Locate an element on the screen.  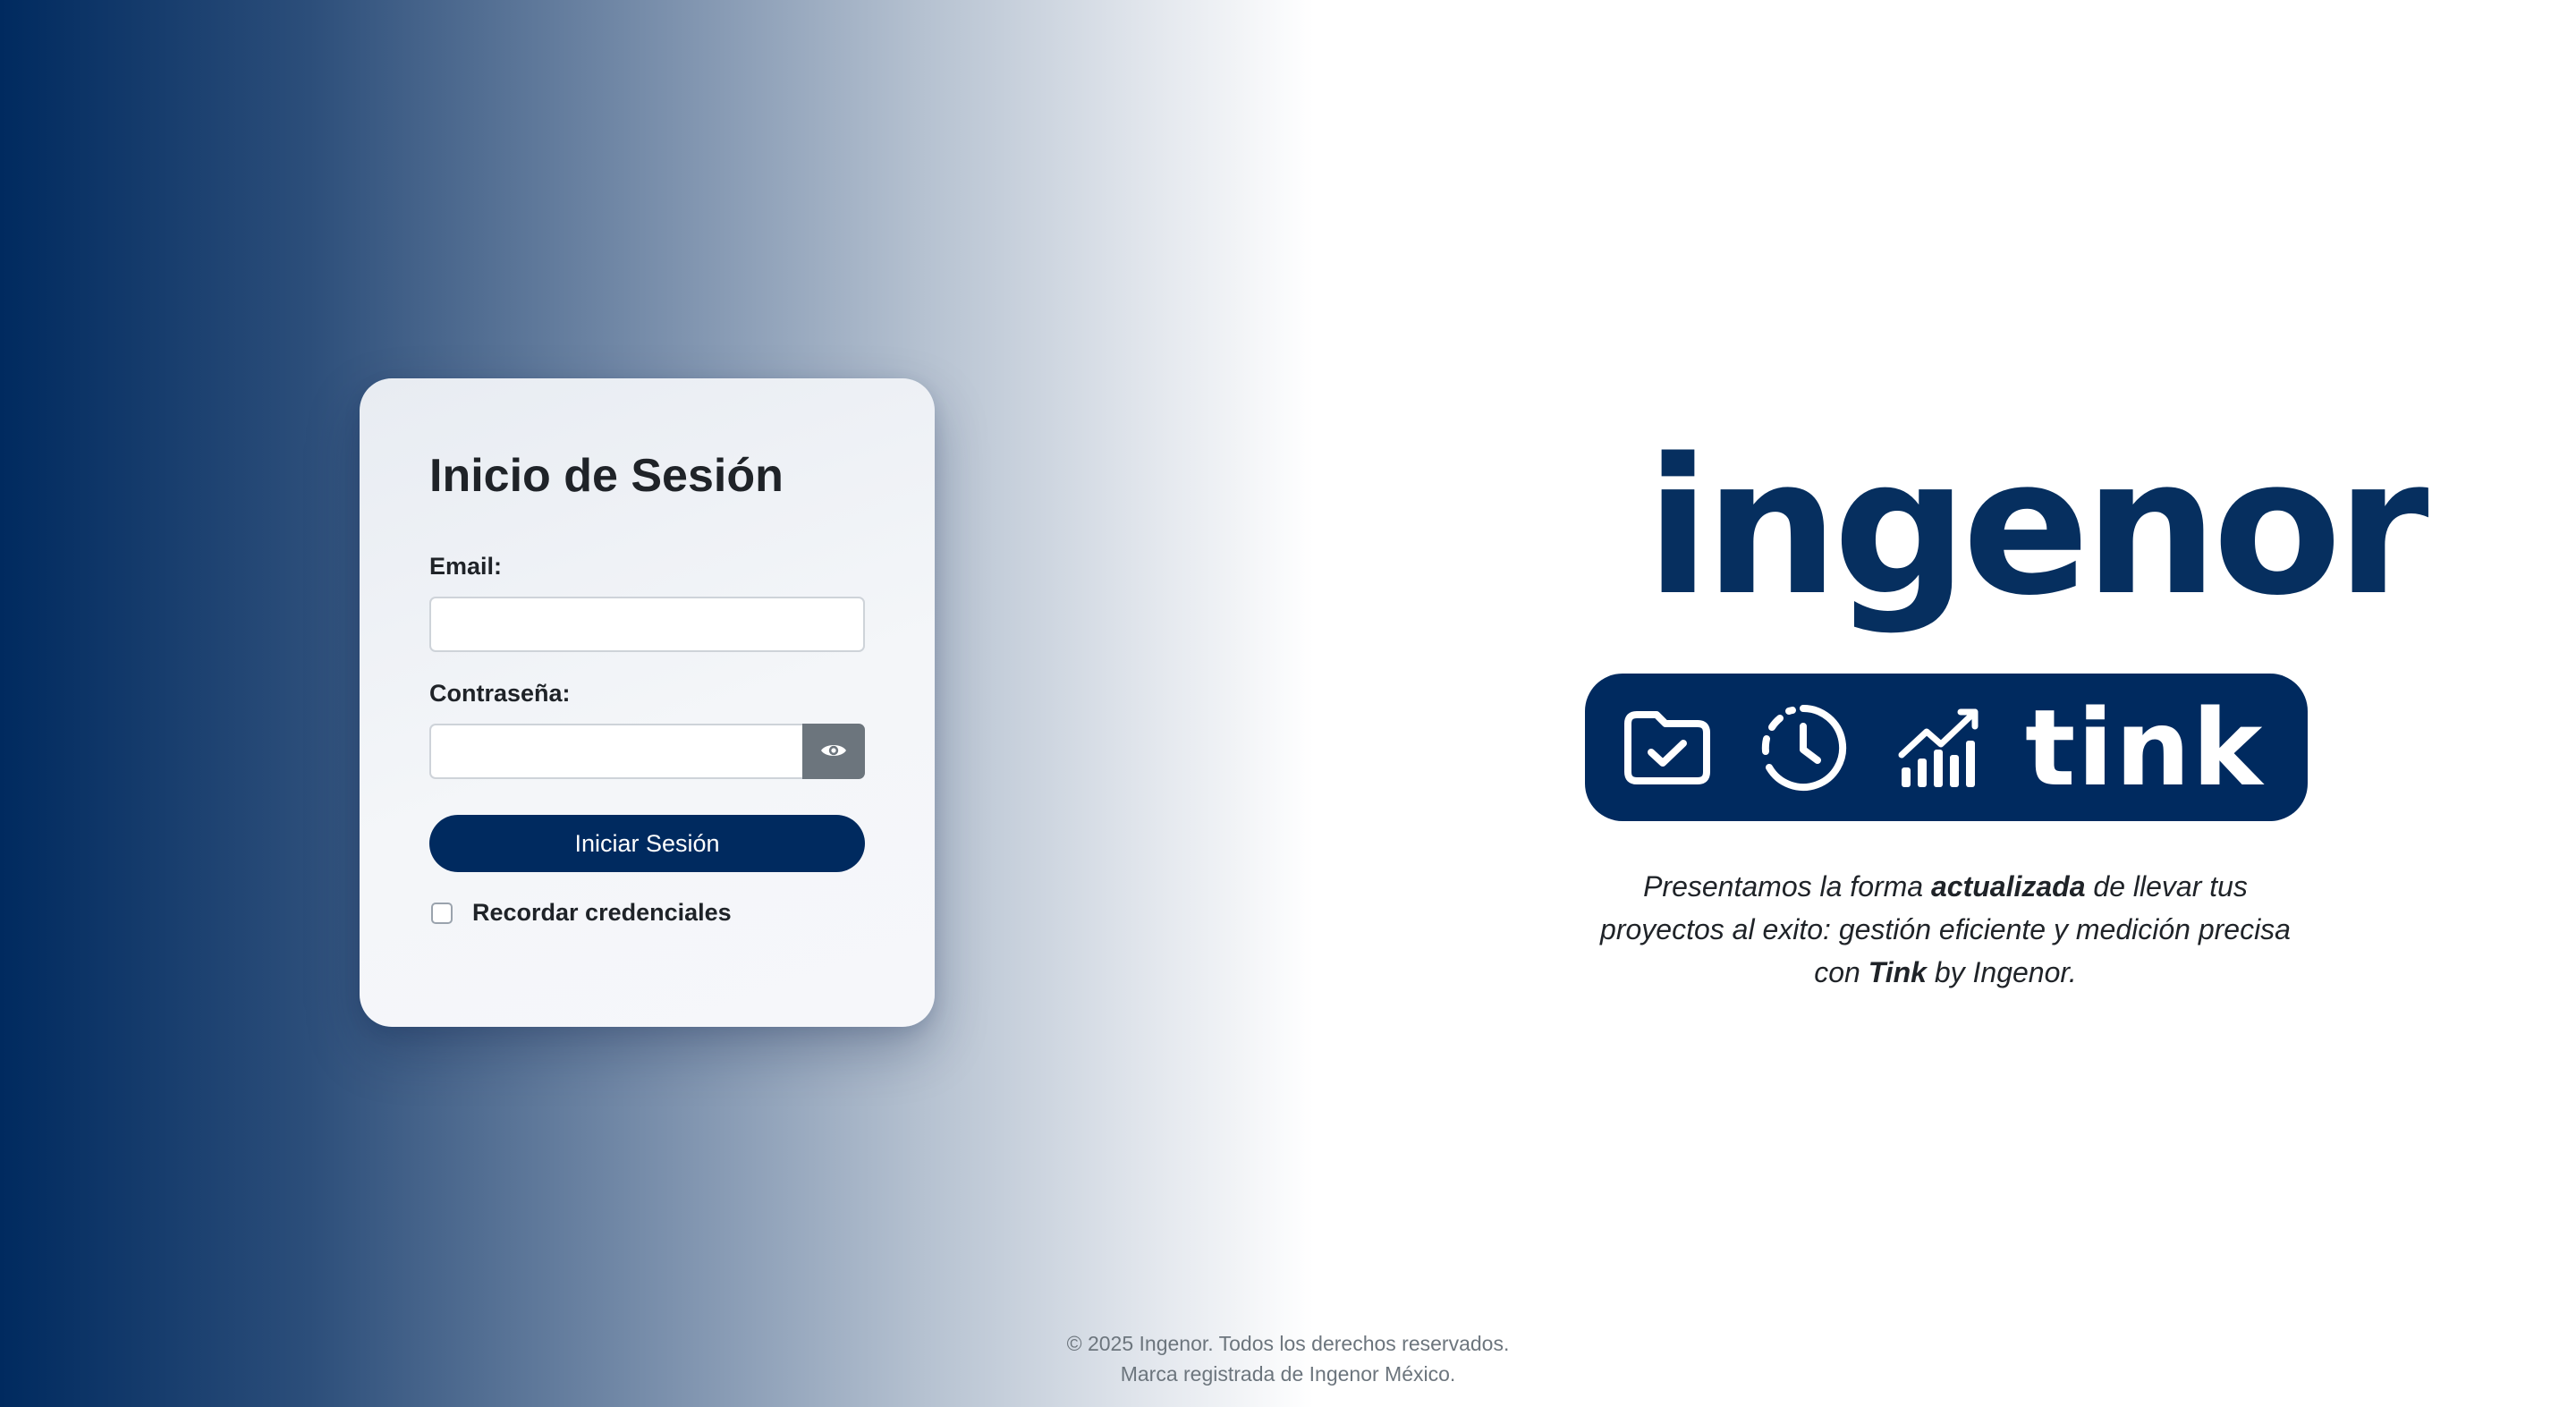
remember-label: Recordar credenciales is located at coordinates (602, 913).